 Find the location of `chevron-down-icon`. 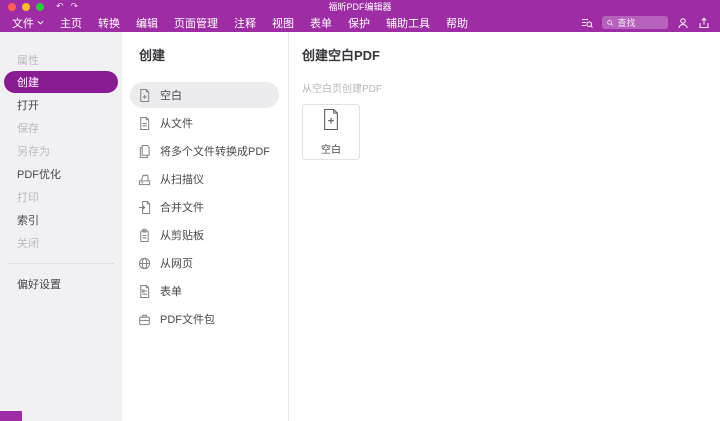

chevron-down-icon is located at coordinates (40, 22).